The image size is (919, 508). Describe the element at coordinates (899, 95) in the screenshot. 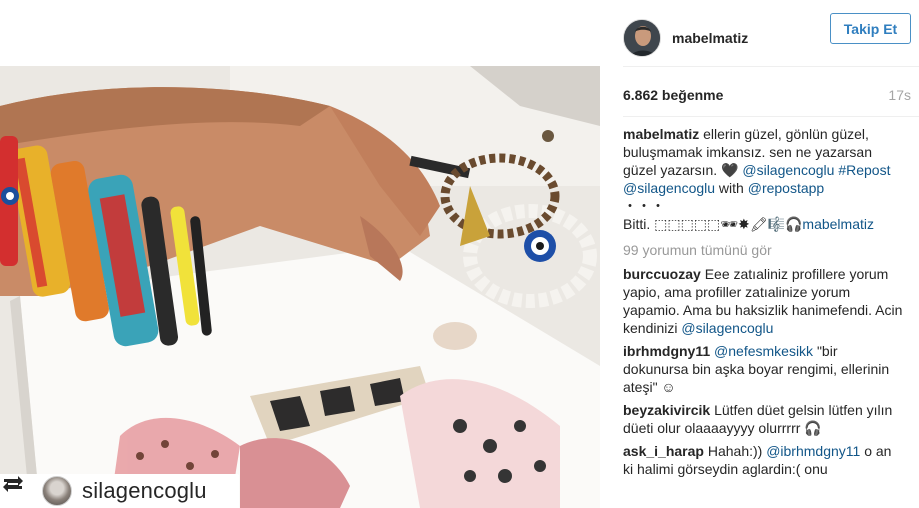

I see `post-time: 17s` at that location.